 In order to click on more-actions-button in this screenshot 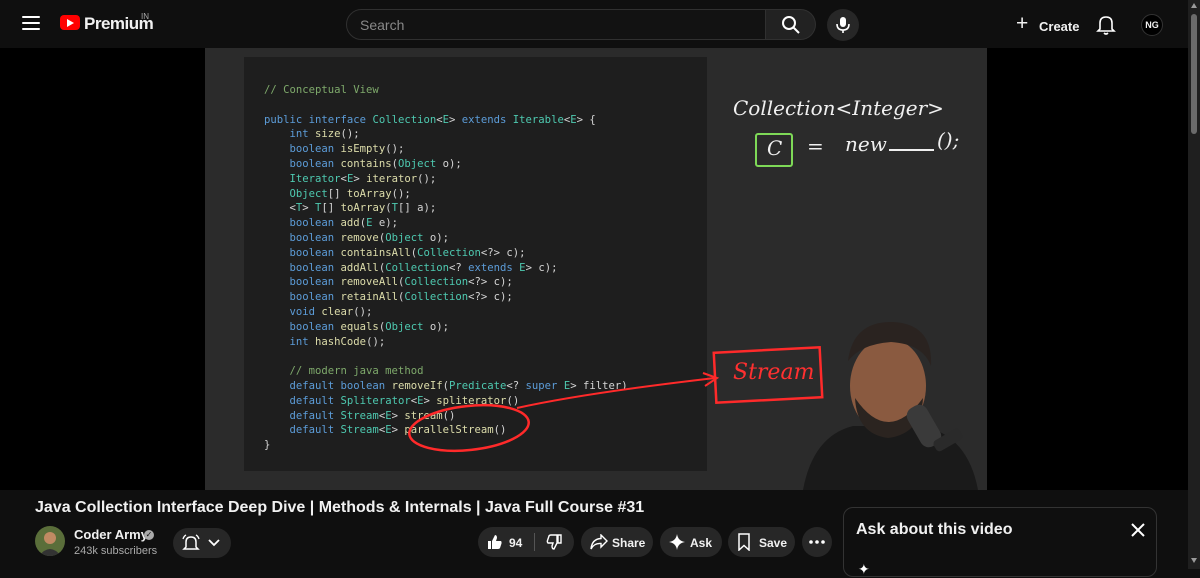, I will do `click(817, 542)`.